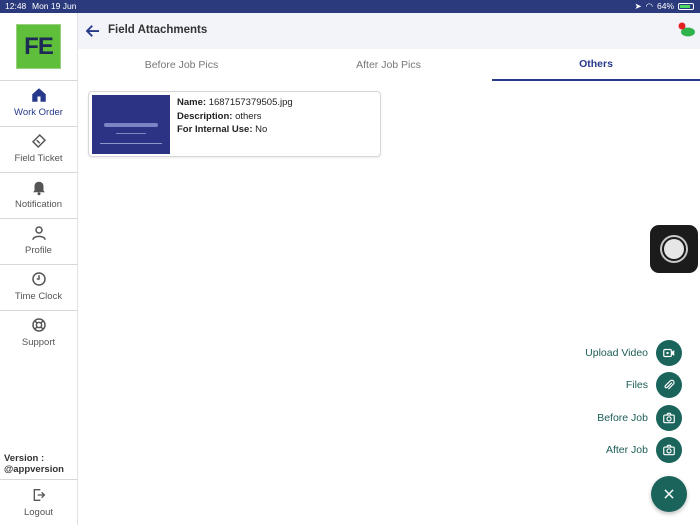 This screenshot has width=700, height=525. What do you see at coordinates (24, 458) in the screenshot?
I see `version-label: Version :` at bounding box center [24, 458].